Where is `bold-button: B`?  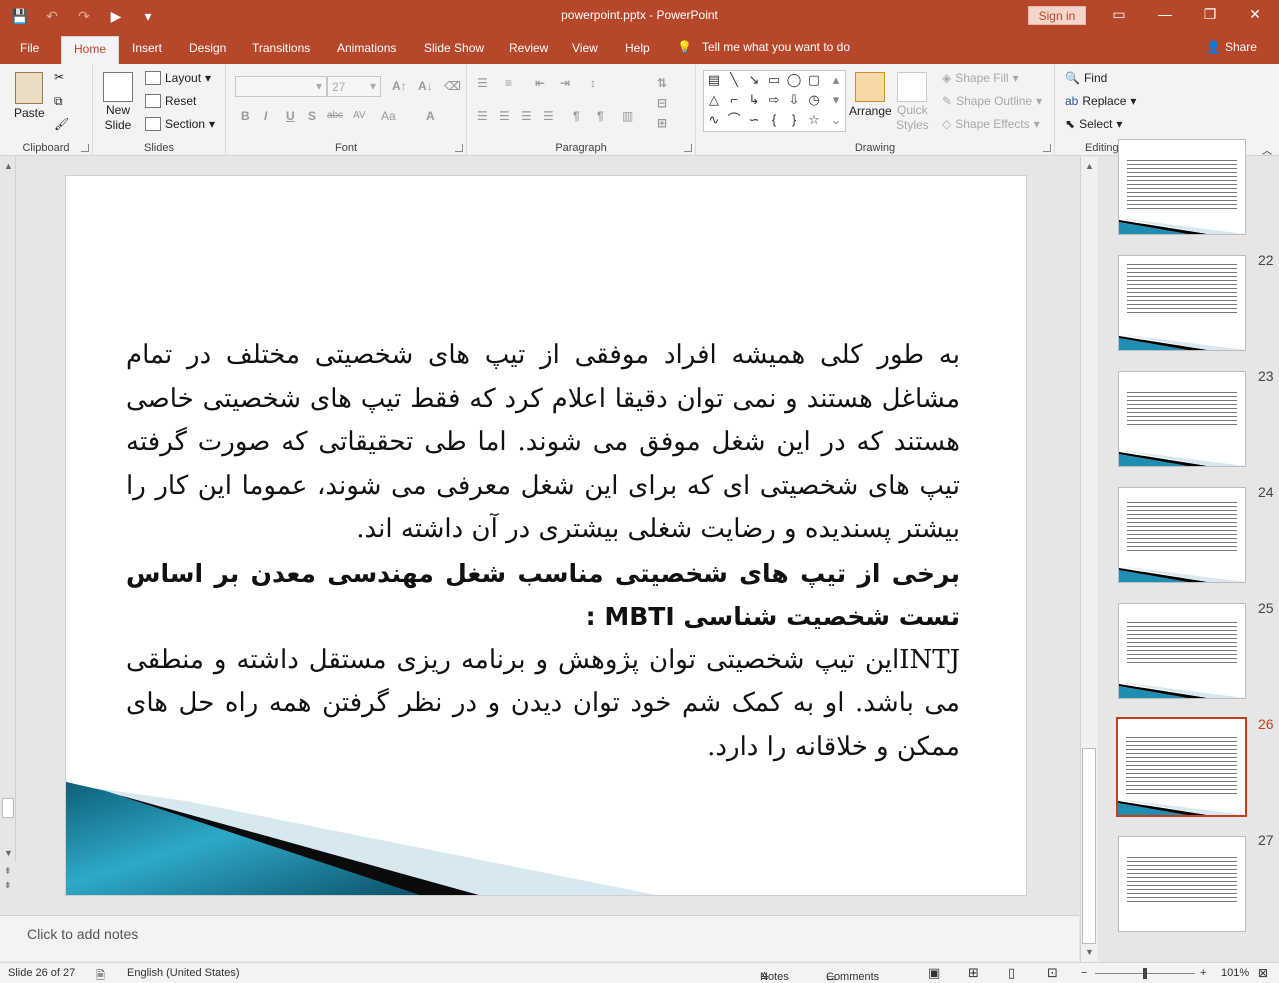 bold-button: B is located at coordinates (245, 116).